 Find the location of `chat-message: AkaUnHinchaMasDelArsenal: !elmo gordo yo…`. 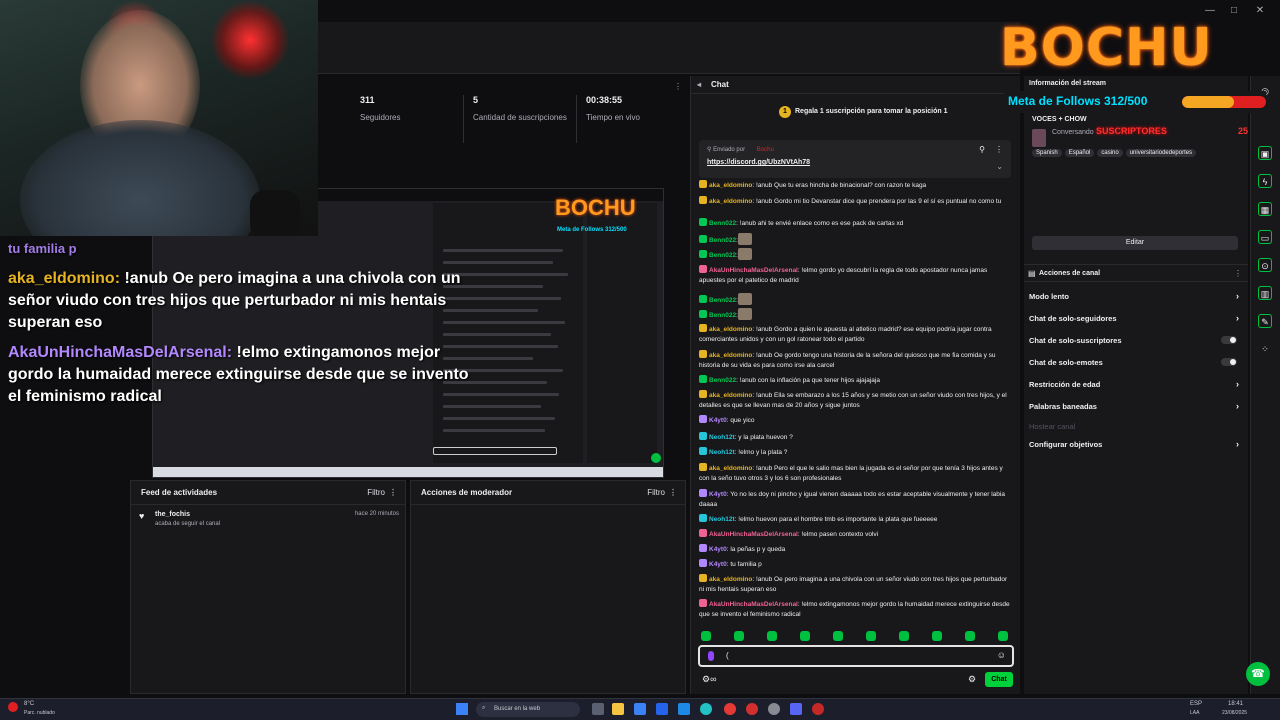

chat-message: AkaUnHinchaMasDelArsenal: !elmo gordo yo… is located at coordinates (855, 275).